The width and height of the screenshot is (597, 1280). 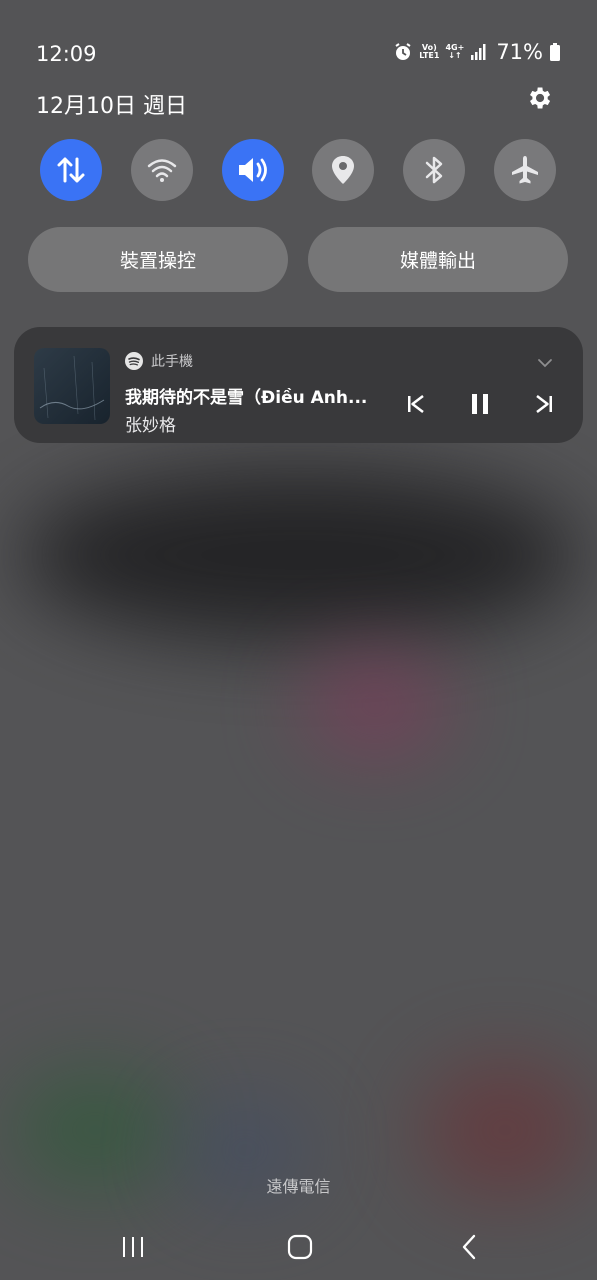 I want to click on airplane-icon, so click(x=524, y=170).